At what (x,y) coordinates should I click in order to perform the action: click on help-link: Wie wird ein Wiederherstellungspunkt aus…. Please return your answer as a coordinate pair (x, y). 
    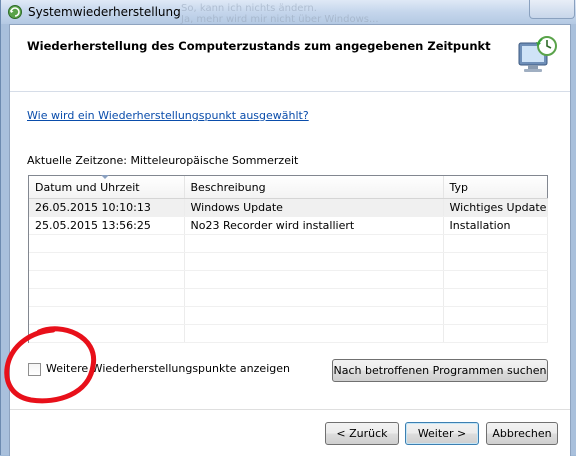
    Looking at the image, I should click on (168, 115).